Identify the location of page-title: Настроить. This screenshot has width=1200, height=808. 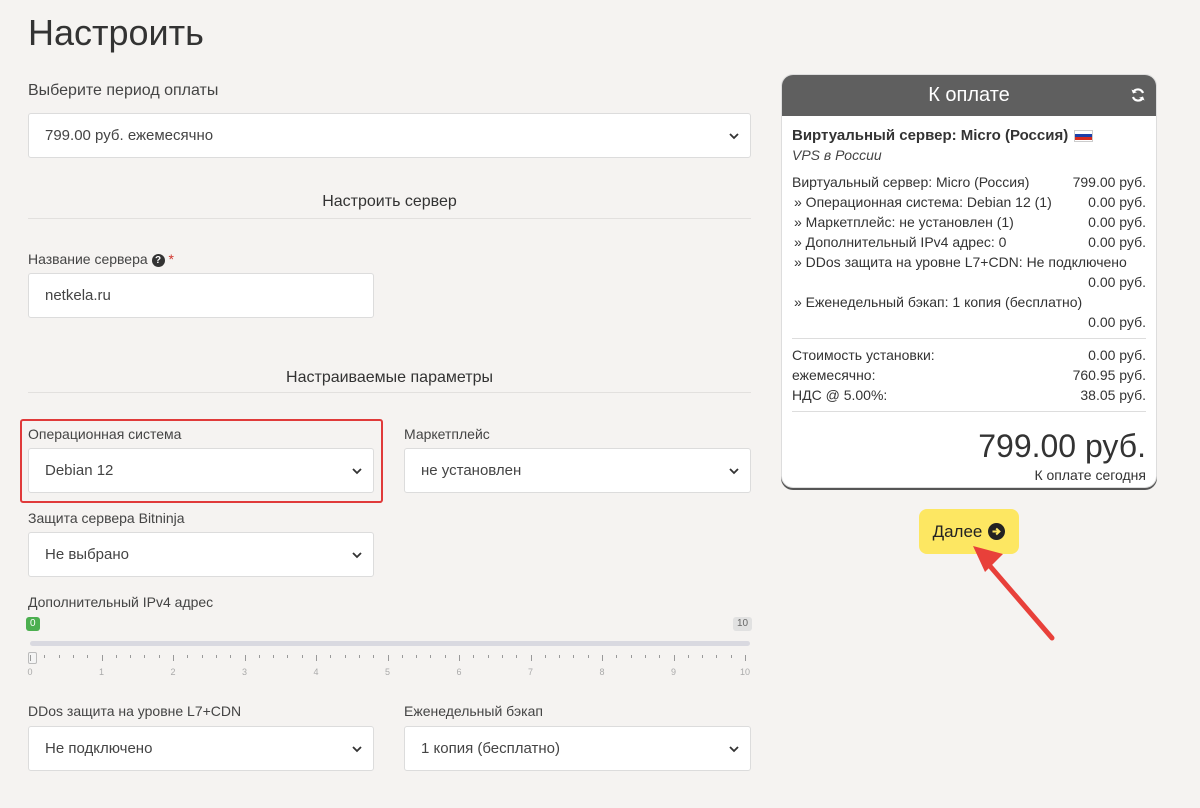
(116, 32).